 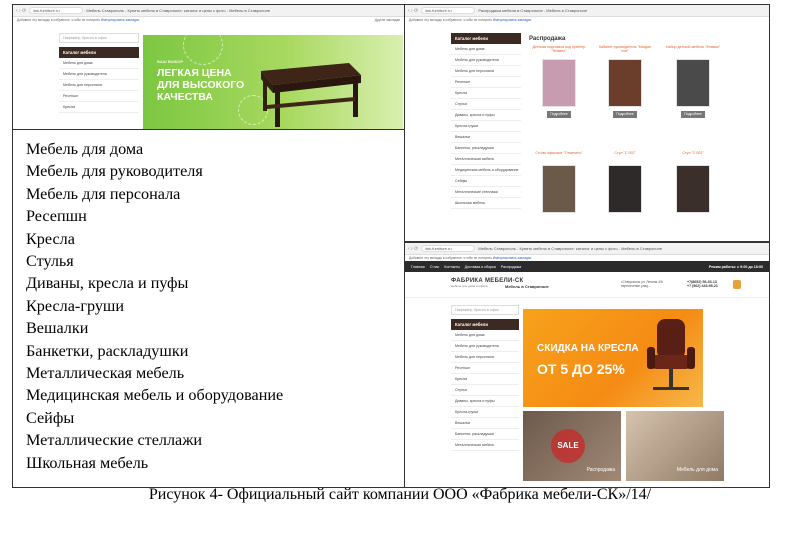 What do you see at coordinates (600, 470) in the screenshot?
I see `tile-sale-label: Распродажа` at bounding box center [600, 470].